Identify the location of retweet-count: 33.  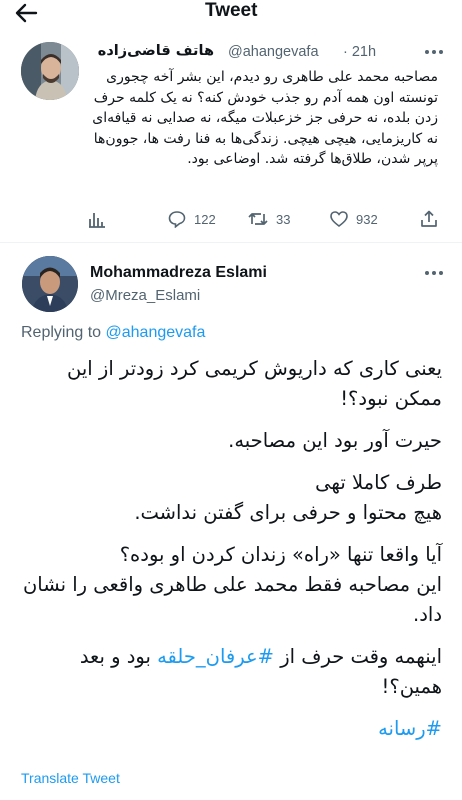
(283, 219).